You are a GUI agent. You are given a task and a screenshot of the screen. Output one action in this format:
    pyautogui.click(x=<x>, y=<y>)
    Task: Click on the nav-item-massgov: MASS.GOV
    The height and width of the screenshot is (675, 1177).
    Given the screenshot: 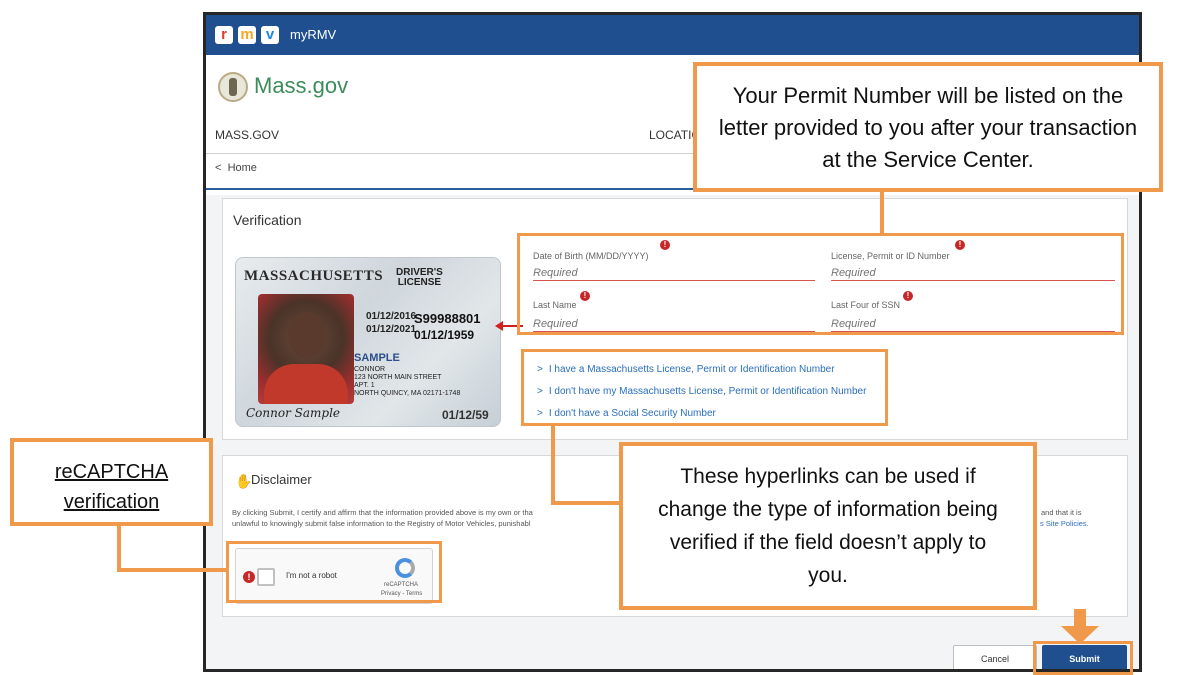 What is the action you would take?
    pyautogui.click(x=247, y=135)
    